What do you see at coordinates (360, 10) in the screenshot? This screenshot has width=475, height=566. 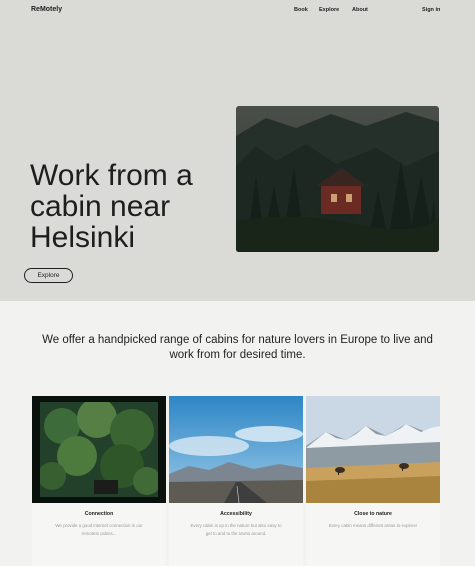 I see `nav-link-about: About` at bounding box center [360, 10].